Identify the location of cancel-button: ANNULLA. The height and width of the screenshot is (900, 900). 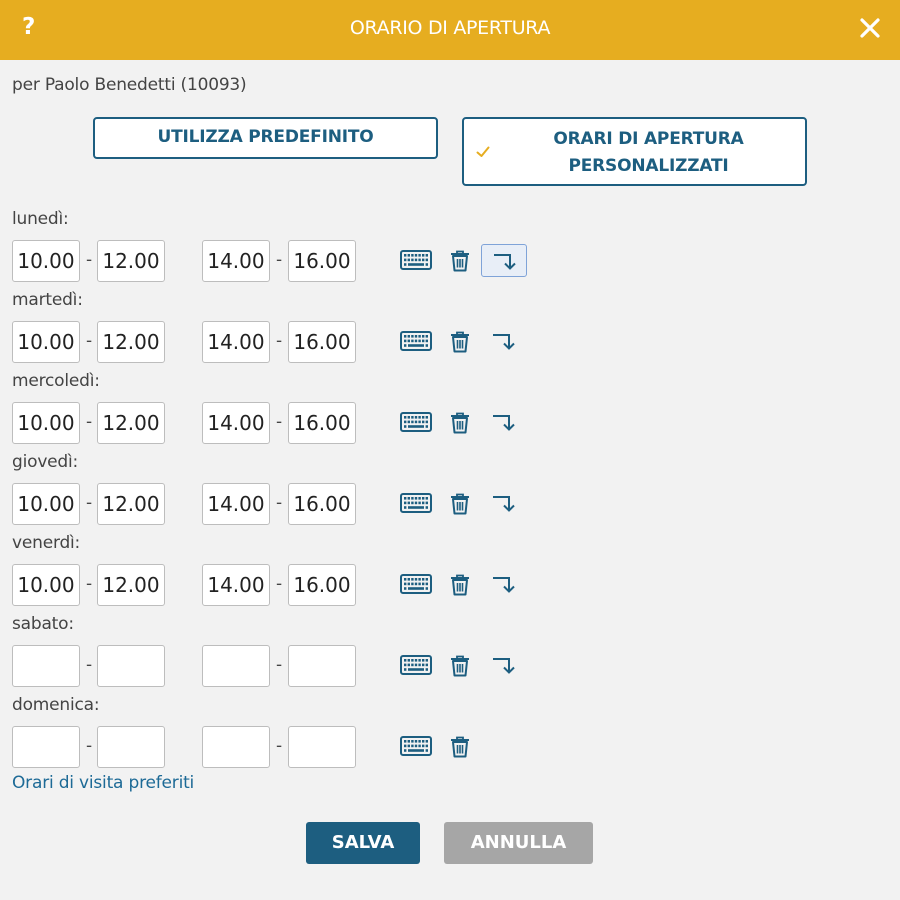
(518, 843).